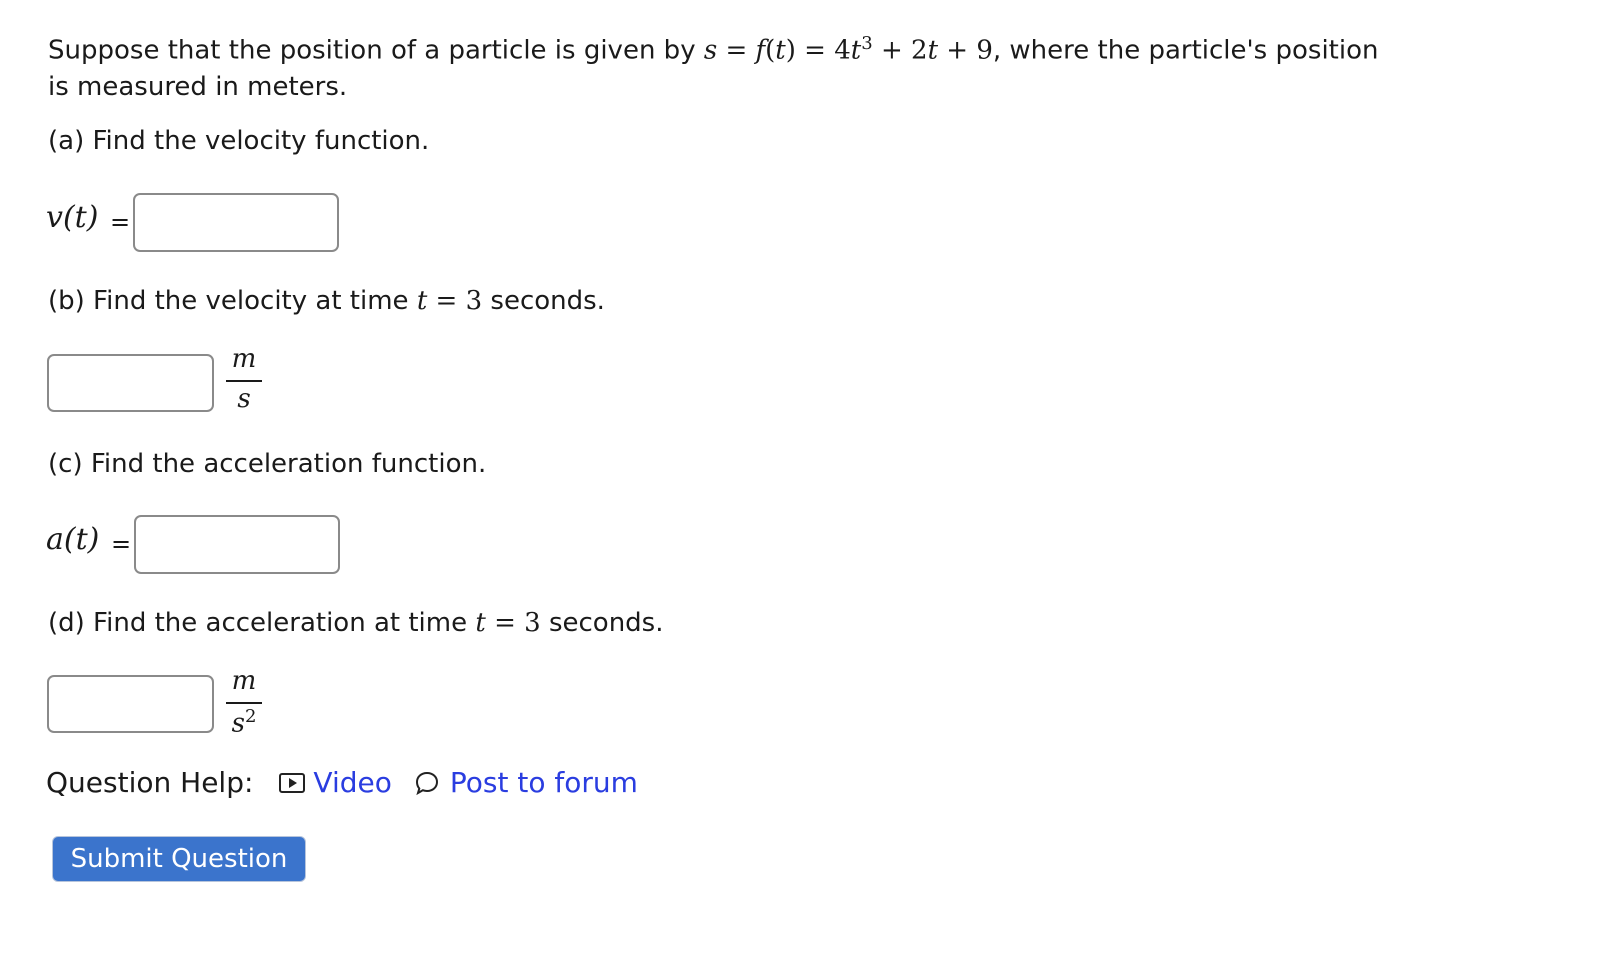 Image resolution: width=1610 pixels, height=962 pixels. What do you see at coordinates (602, 623) in the screenshot?
I see `part-d-suffix: seconds.` at bounding box center [602, 623].